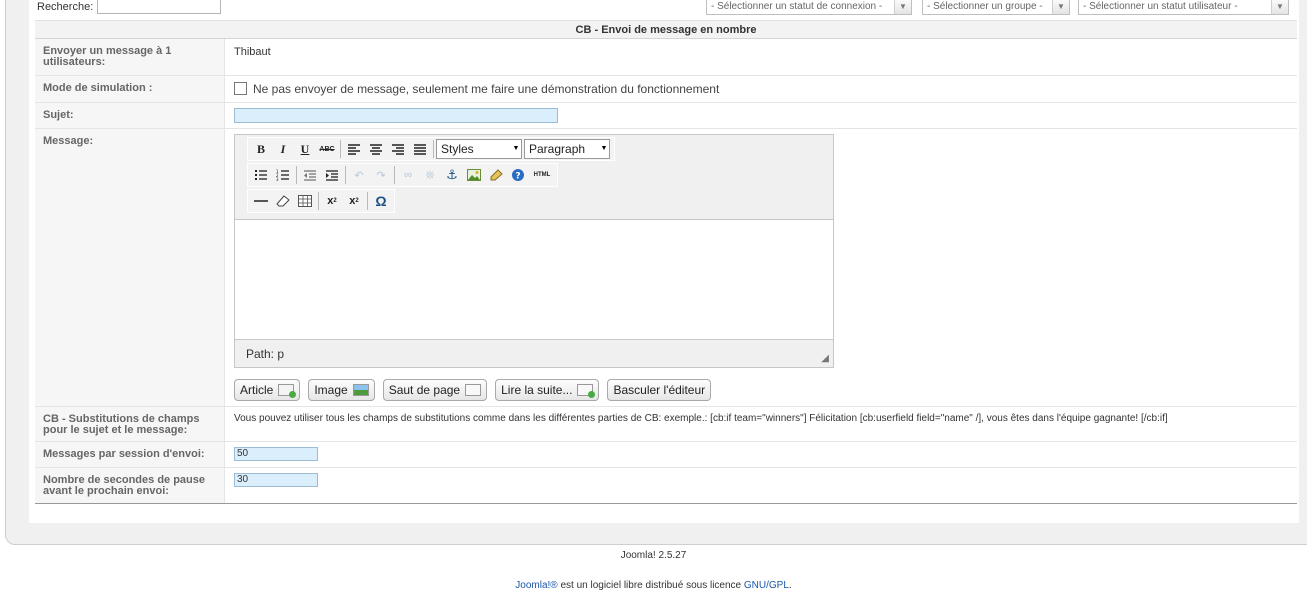  I want to click on gpl-link: GNU/GPL, so click(766, 585).